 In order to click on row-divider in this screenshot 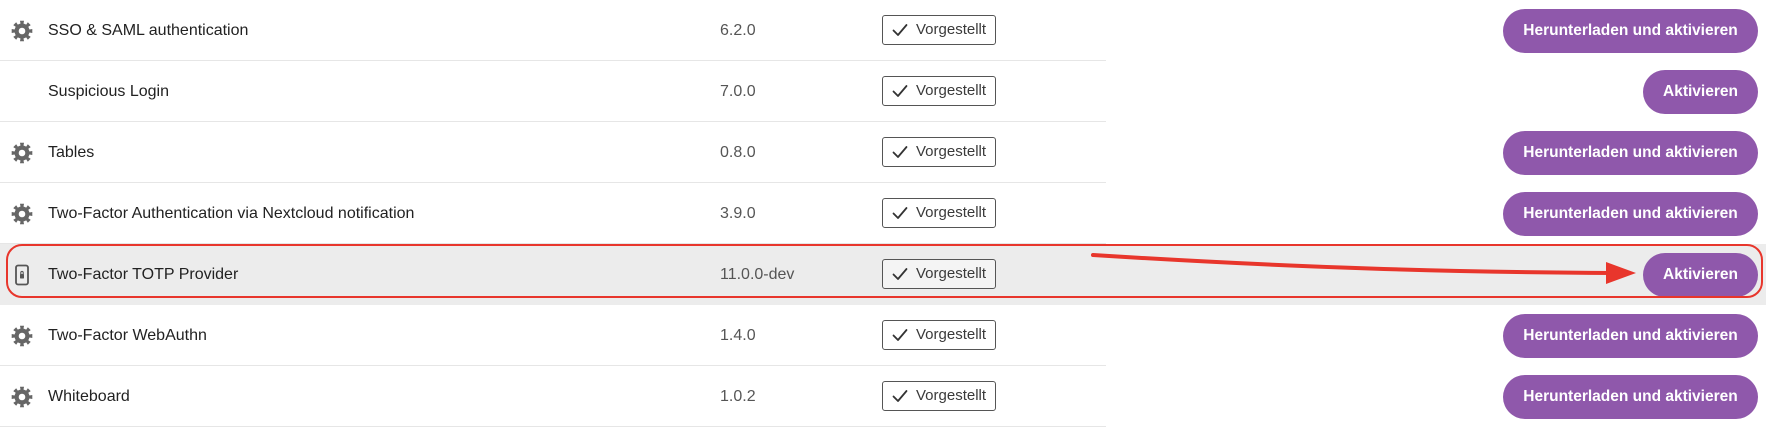, I will do `click(553, 426)`.